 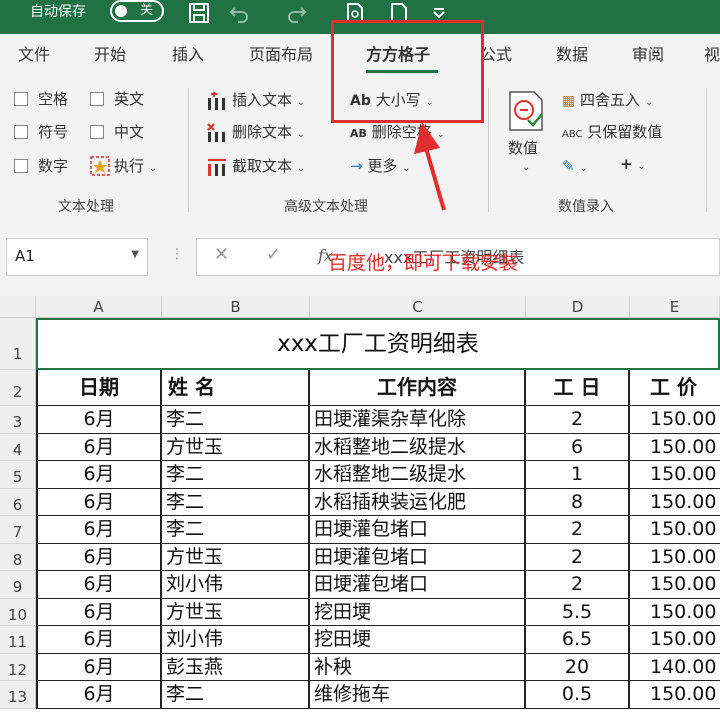 I want to click on checkbox-english, so click(x=97, y=99).